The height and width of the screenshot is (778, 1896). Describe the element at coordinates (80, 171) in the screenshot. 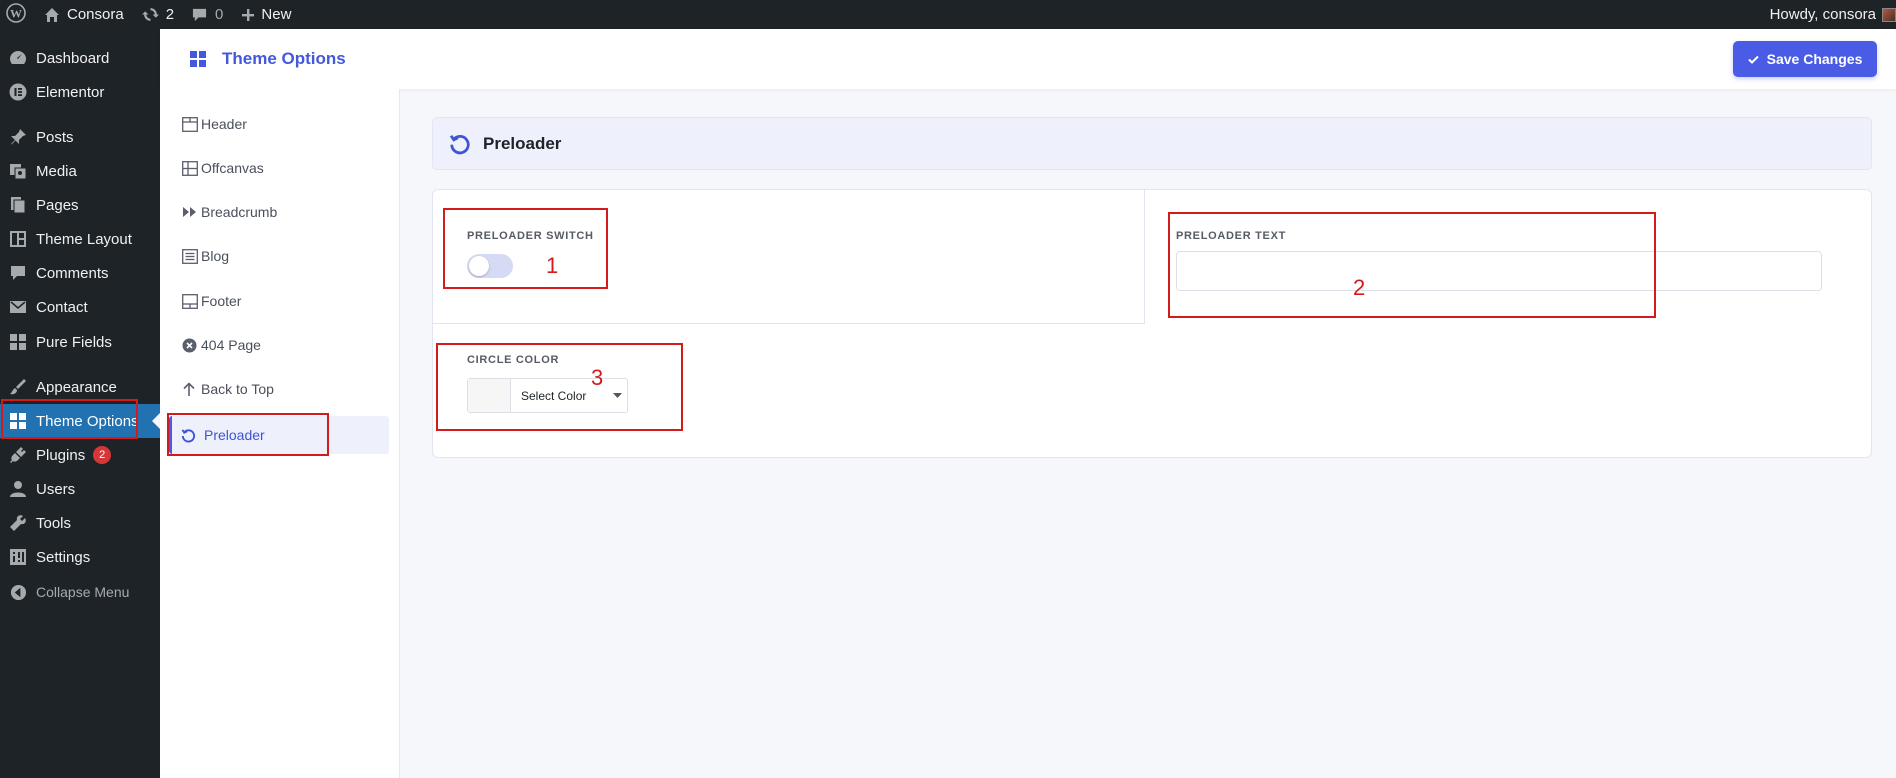

I see `menu-item-media: Media` at that location.